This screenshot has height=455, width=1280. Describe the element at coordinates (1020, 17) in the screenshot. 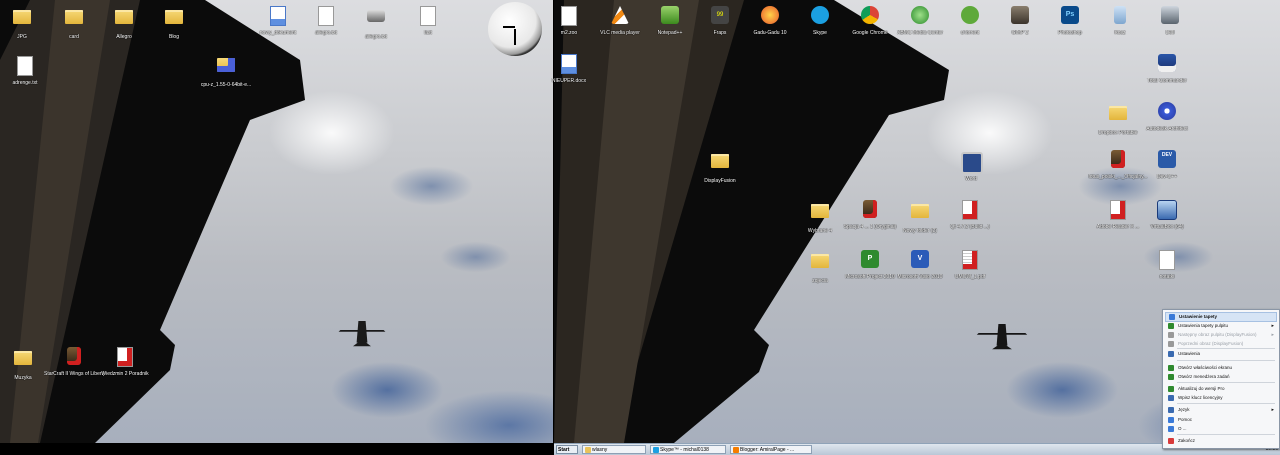

I see `gimp-icon` at that location.